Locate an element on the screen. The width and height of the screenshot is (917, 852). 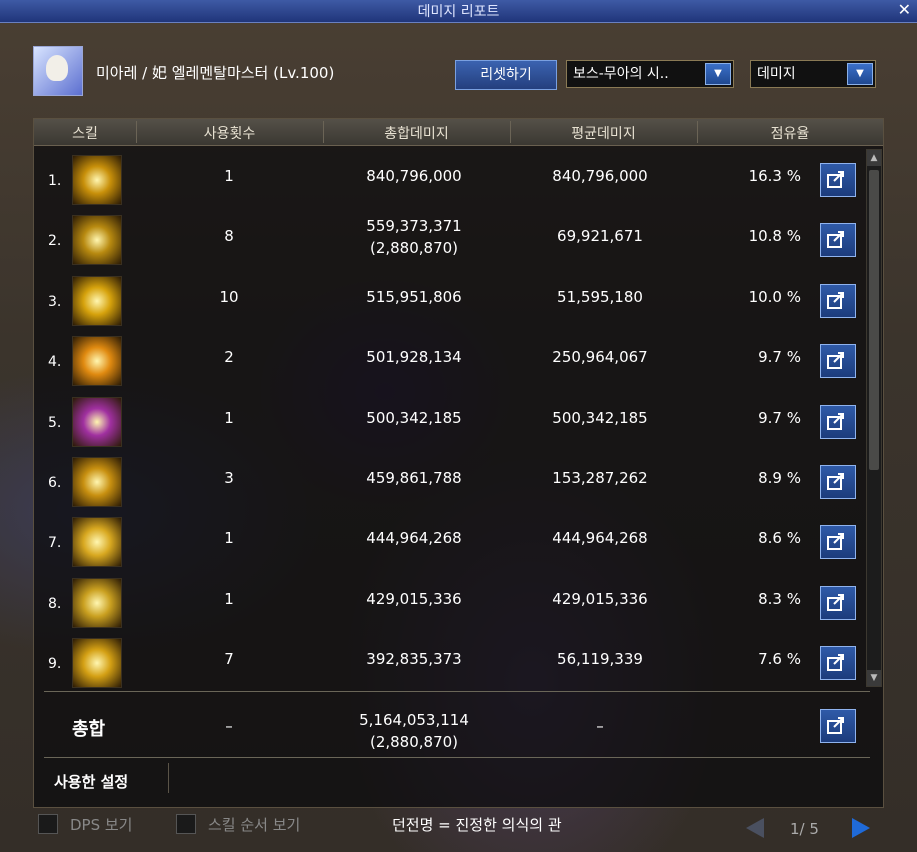
close-icon: ✕ is located at coordinates (904, 9).